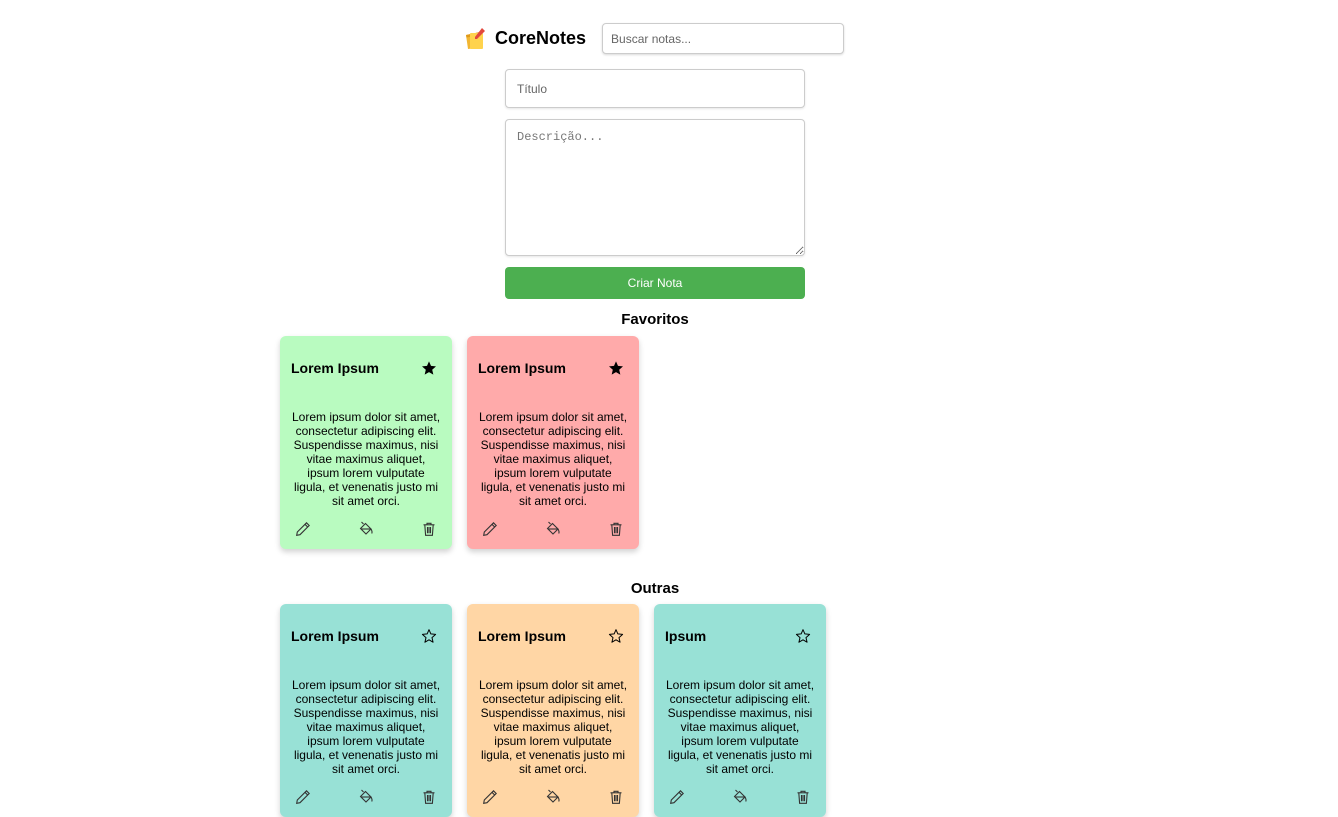  What do you see at coordinates (655, 283) in the screenshot?
I see `create-note-button: Criar Nota` at bounding box center [655, 283].